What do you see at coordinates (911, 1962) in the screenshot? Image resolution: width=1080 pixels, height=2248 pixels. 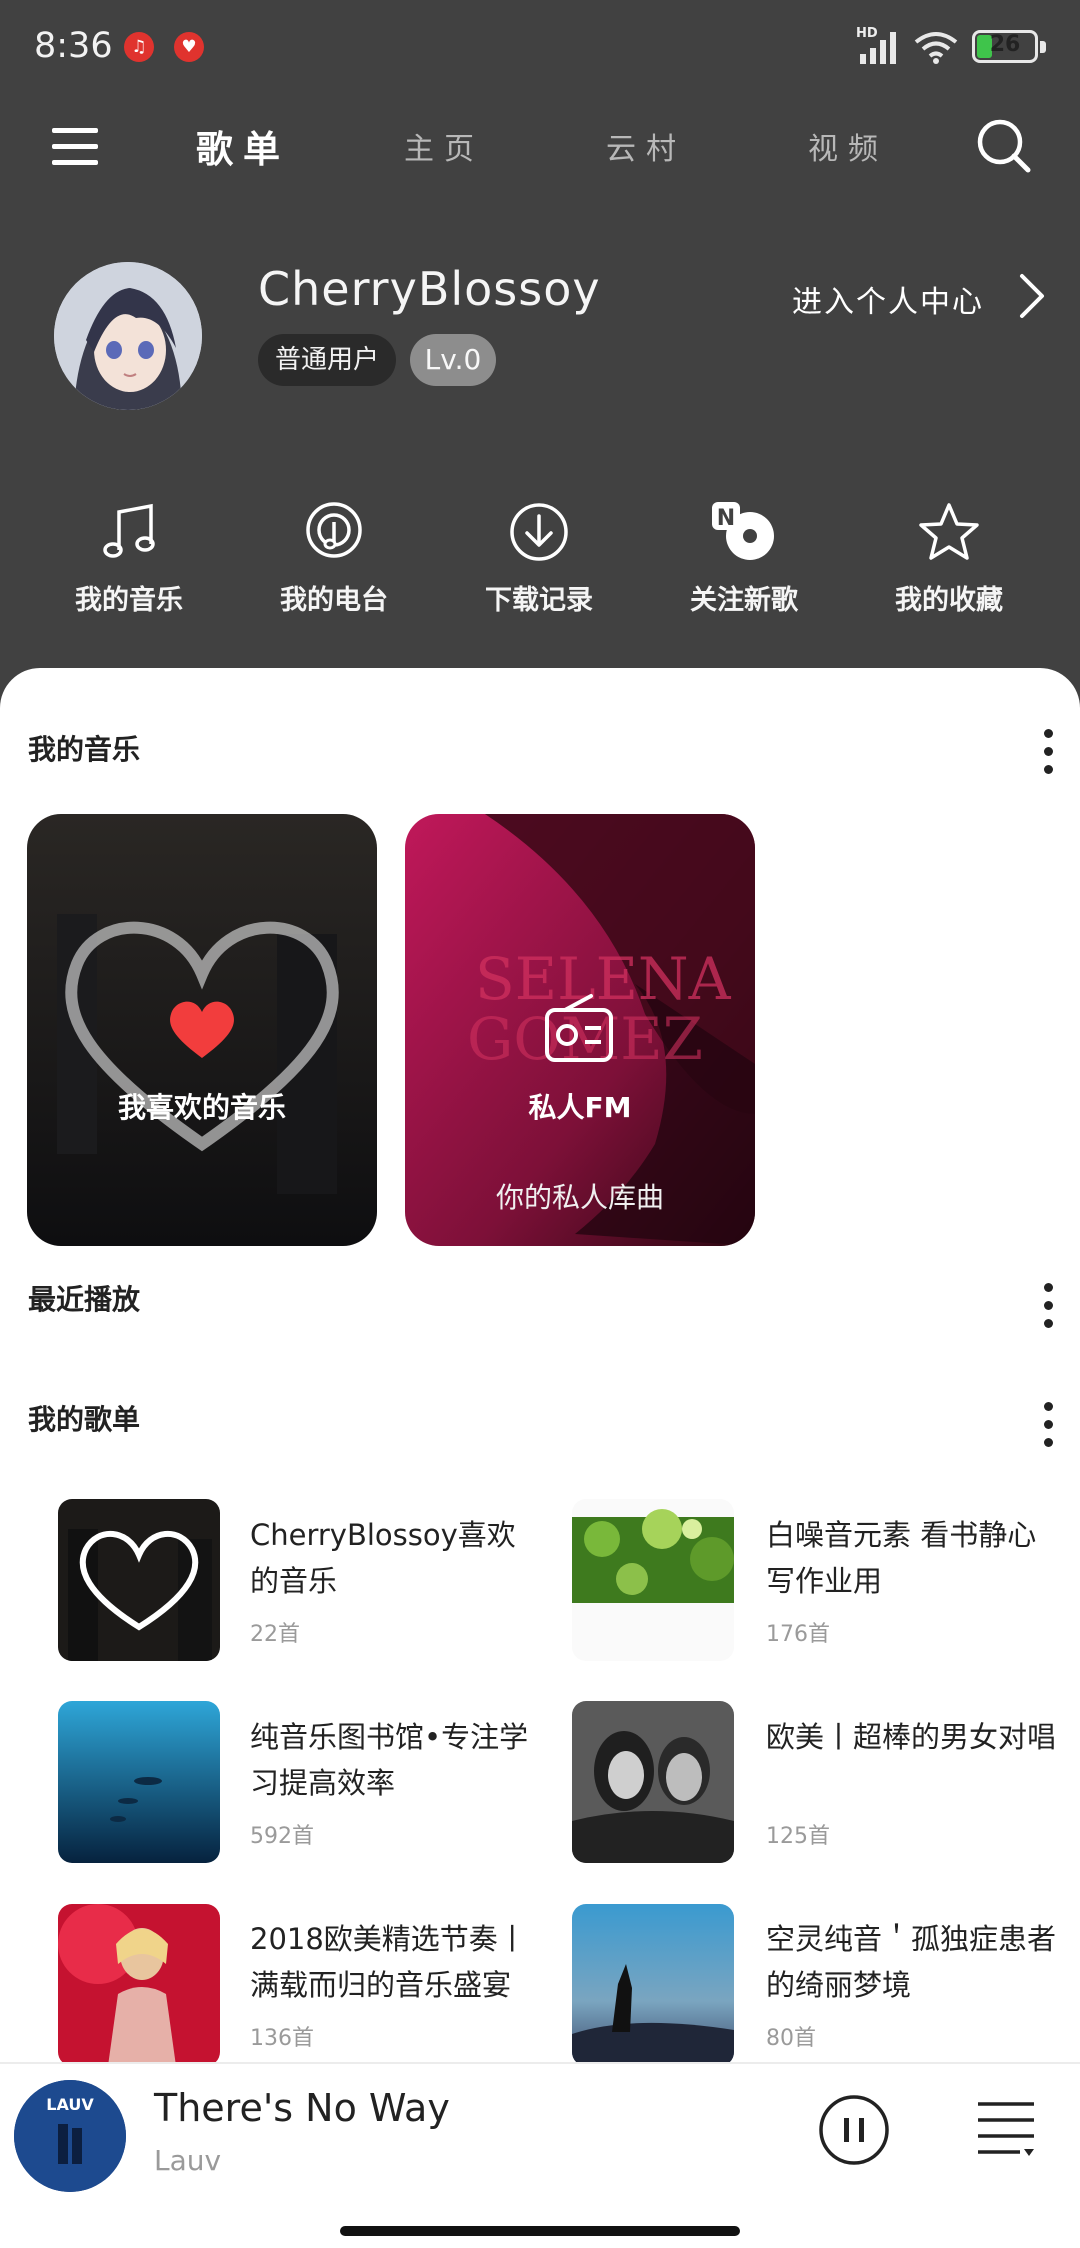 I see `playlist-title: 空灵纯音＇孤独症患者的绮丽梦境` at bounding box center [911, 1962].